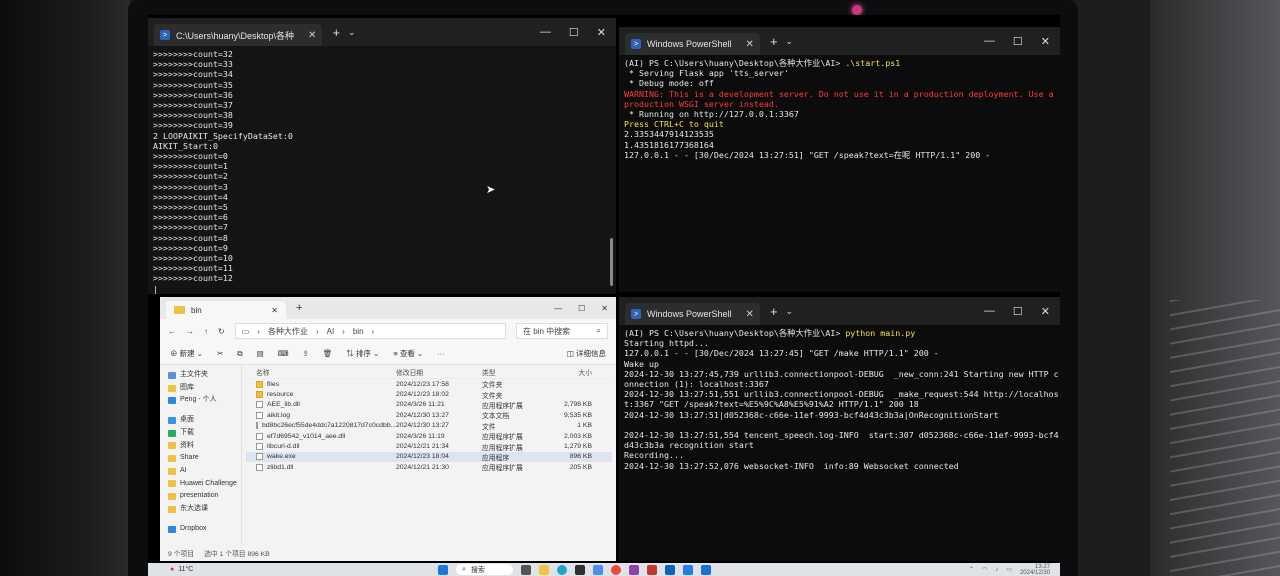  I want to click on file-row: aikit.log 2024/12/30 13:27 文本文档 9,535 KB, so click(429, 415).